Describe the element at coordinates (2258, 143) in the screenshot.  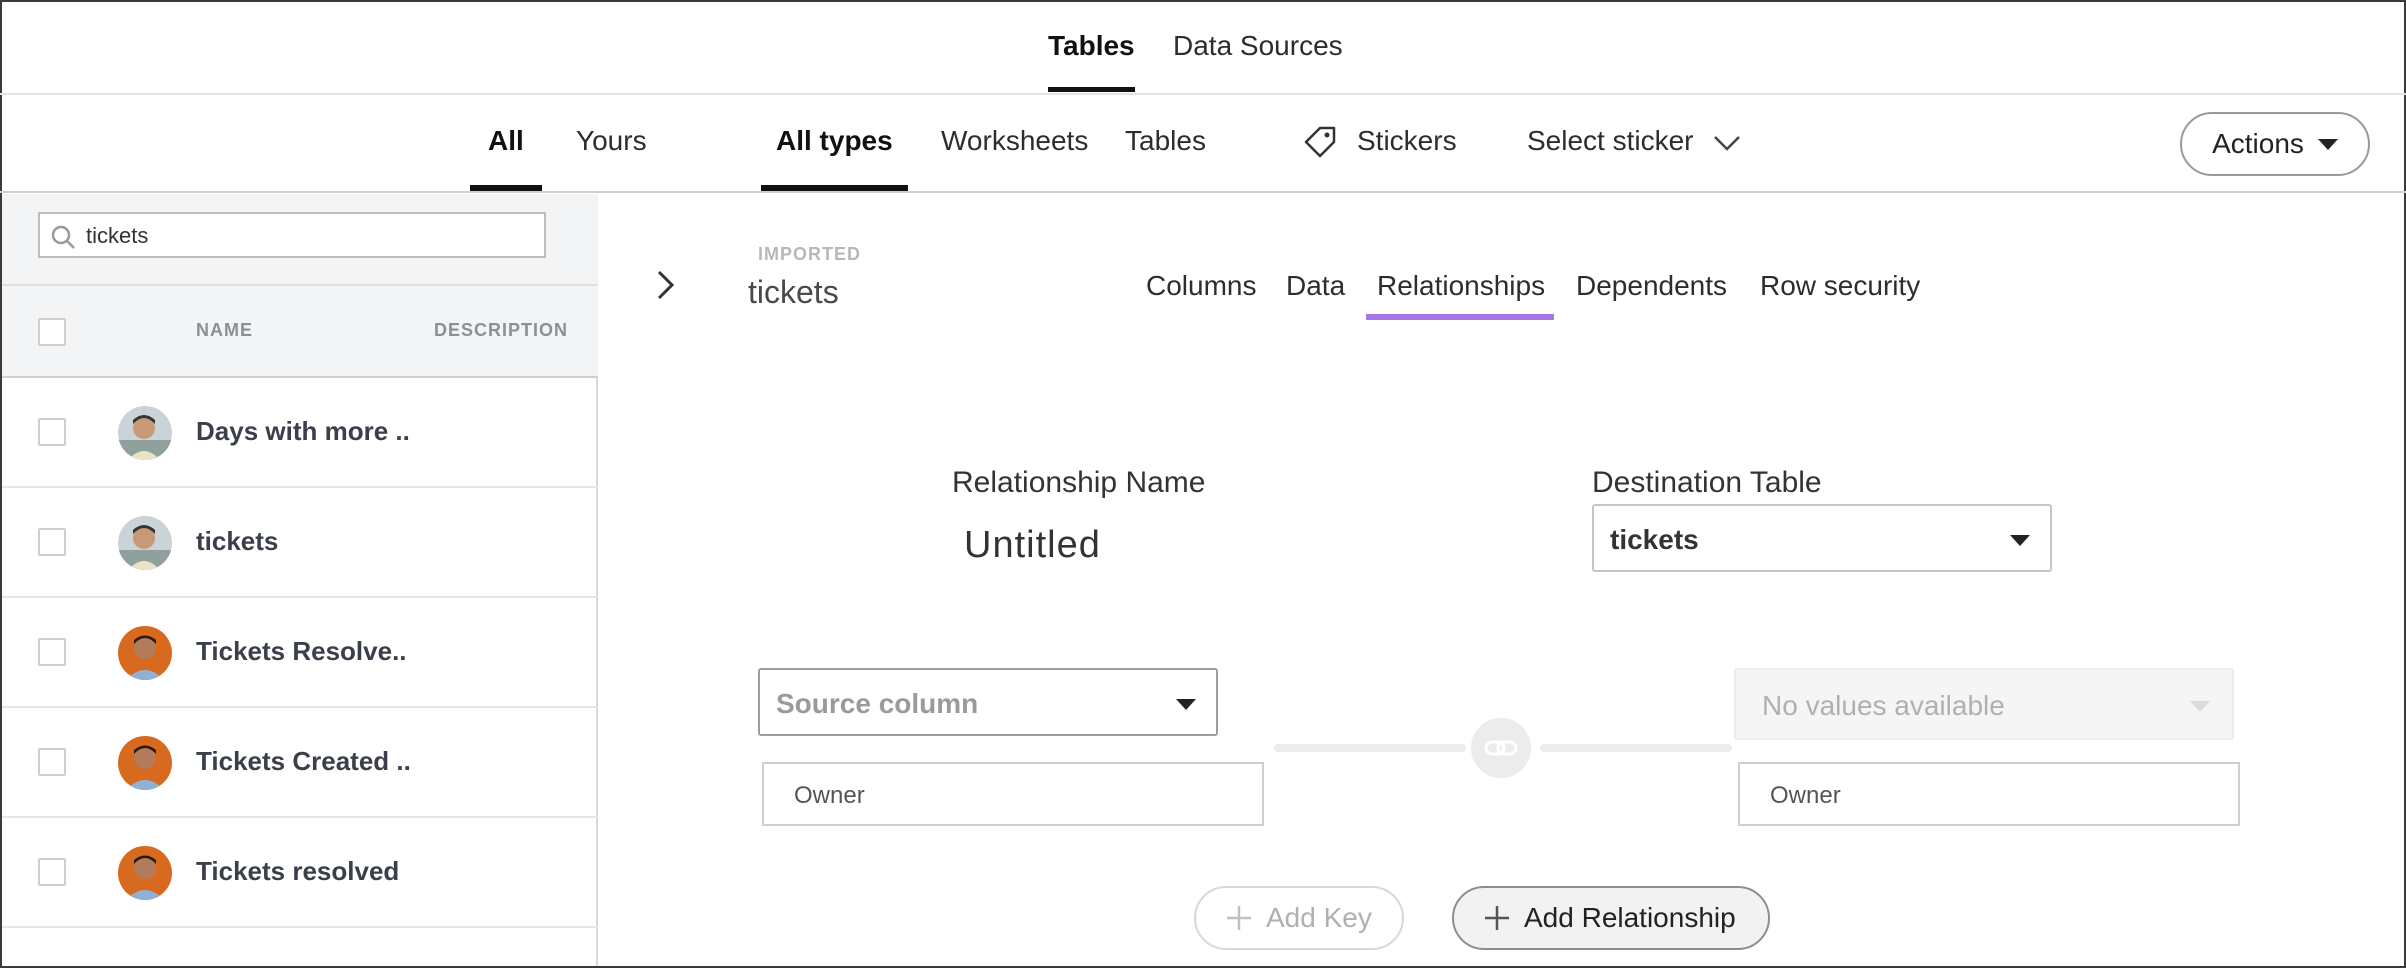
I see `actions-label: Actions` at that location.